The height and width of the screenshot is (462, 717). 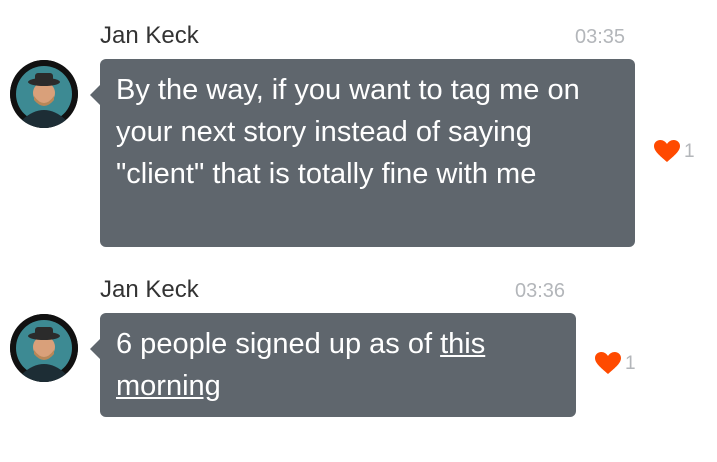 I want to click on message-text-prefix: 6 people signed up as of, so click(x=278, y=344).